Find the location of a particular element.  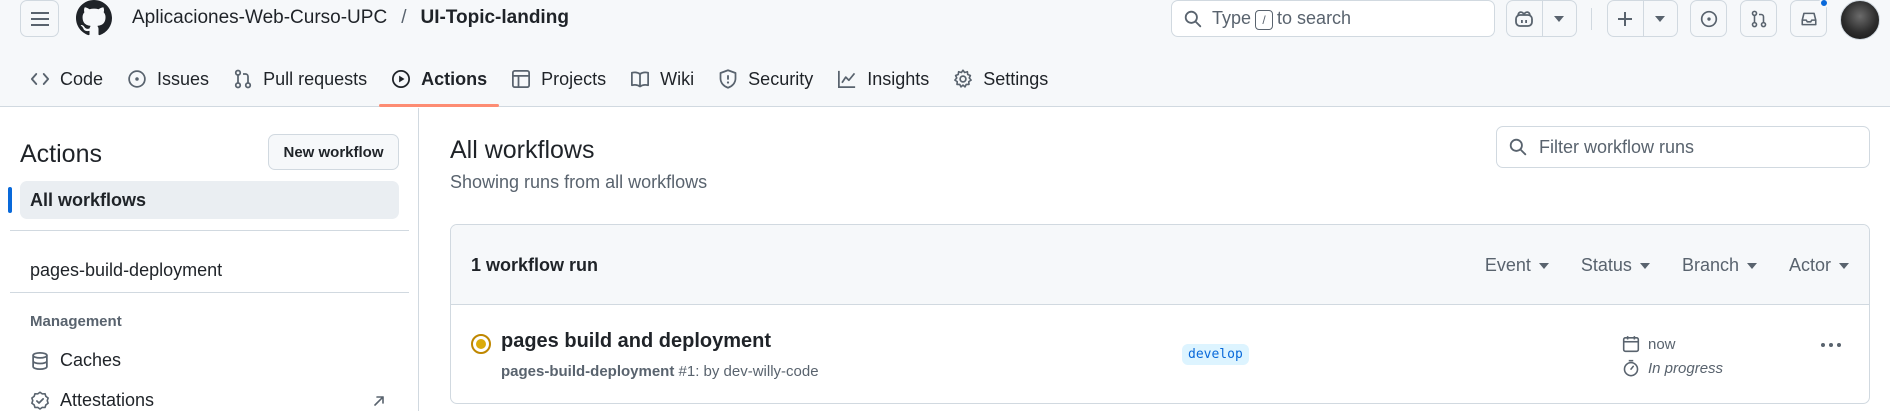

issues-button is located at coordinates (1708, 18).